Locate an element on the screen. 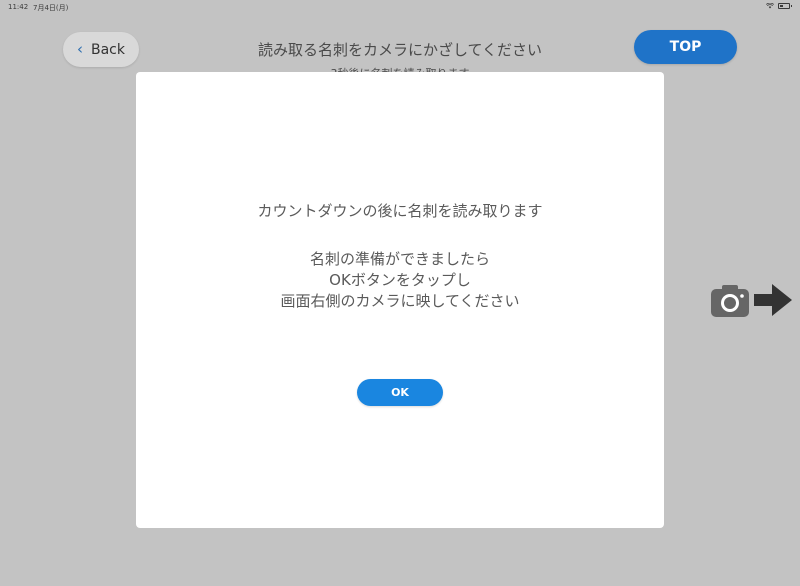 Image resolution: width=800 pixels, height=586 pixels. battery-level is located at coordinates (781, 6).